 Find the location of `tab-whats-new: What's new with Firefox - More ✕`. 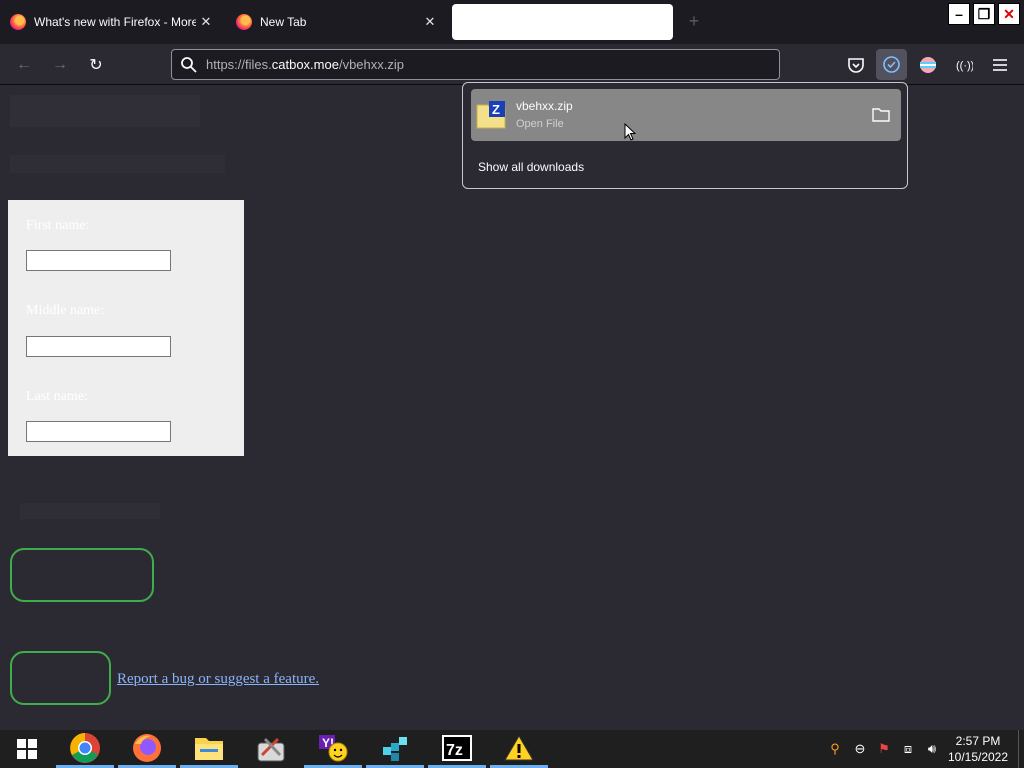

tab-whats-new: What's new with Firefox - More ✕ is located at coordinates (111, 22).